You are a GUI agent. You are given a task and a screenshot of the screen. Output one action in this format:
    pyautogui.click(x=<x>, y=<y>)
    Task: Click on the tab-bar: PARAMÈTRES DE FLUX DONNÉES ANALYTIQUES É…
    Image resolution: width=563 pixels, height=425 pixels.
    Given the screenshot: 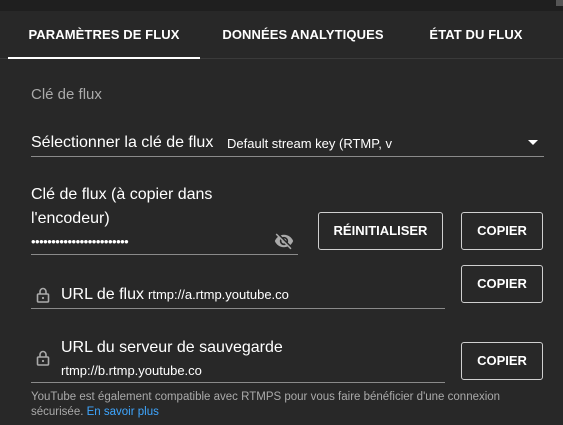 What is the action you would take?
    pyautogui.click(x=281, y=35)
    